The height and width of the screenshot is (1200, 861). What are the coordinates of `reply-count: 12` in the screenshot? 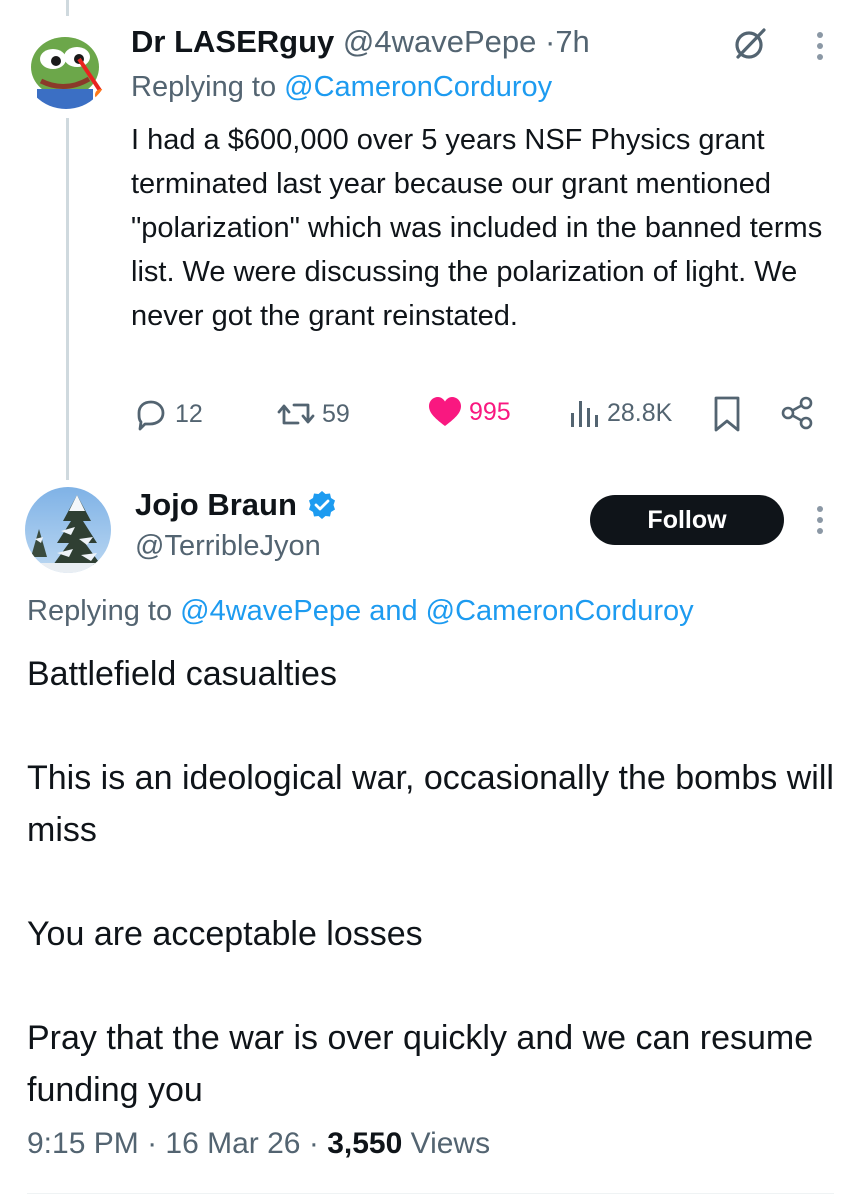 It's located at (189, 413).